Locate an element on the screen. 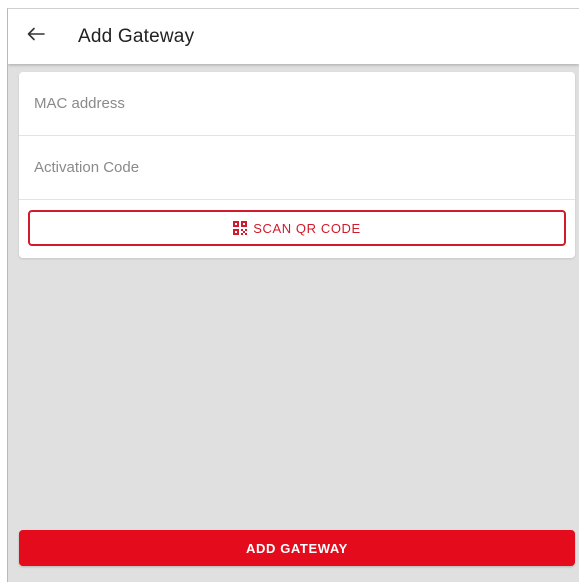  add-gateway-button: ADD GATEWAY is located at coordinates (297, 548).